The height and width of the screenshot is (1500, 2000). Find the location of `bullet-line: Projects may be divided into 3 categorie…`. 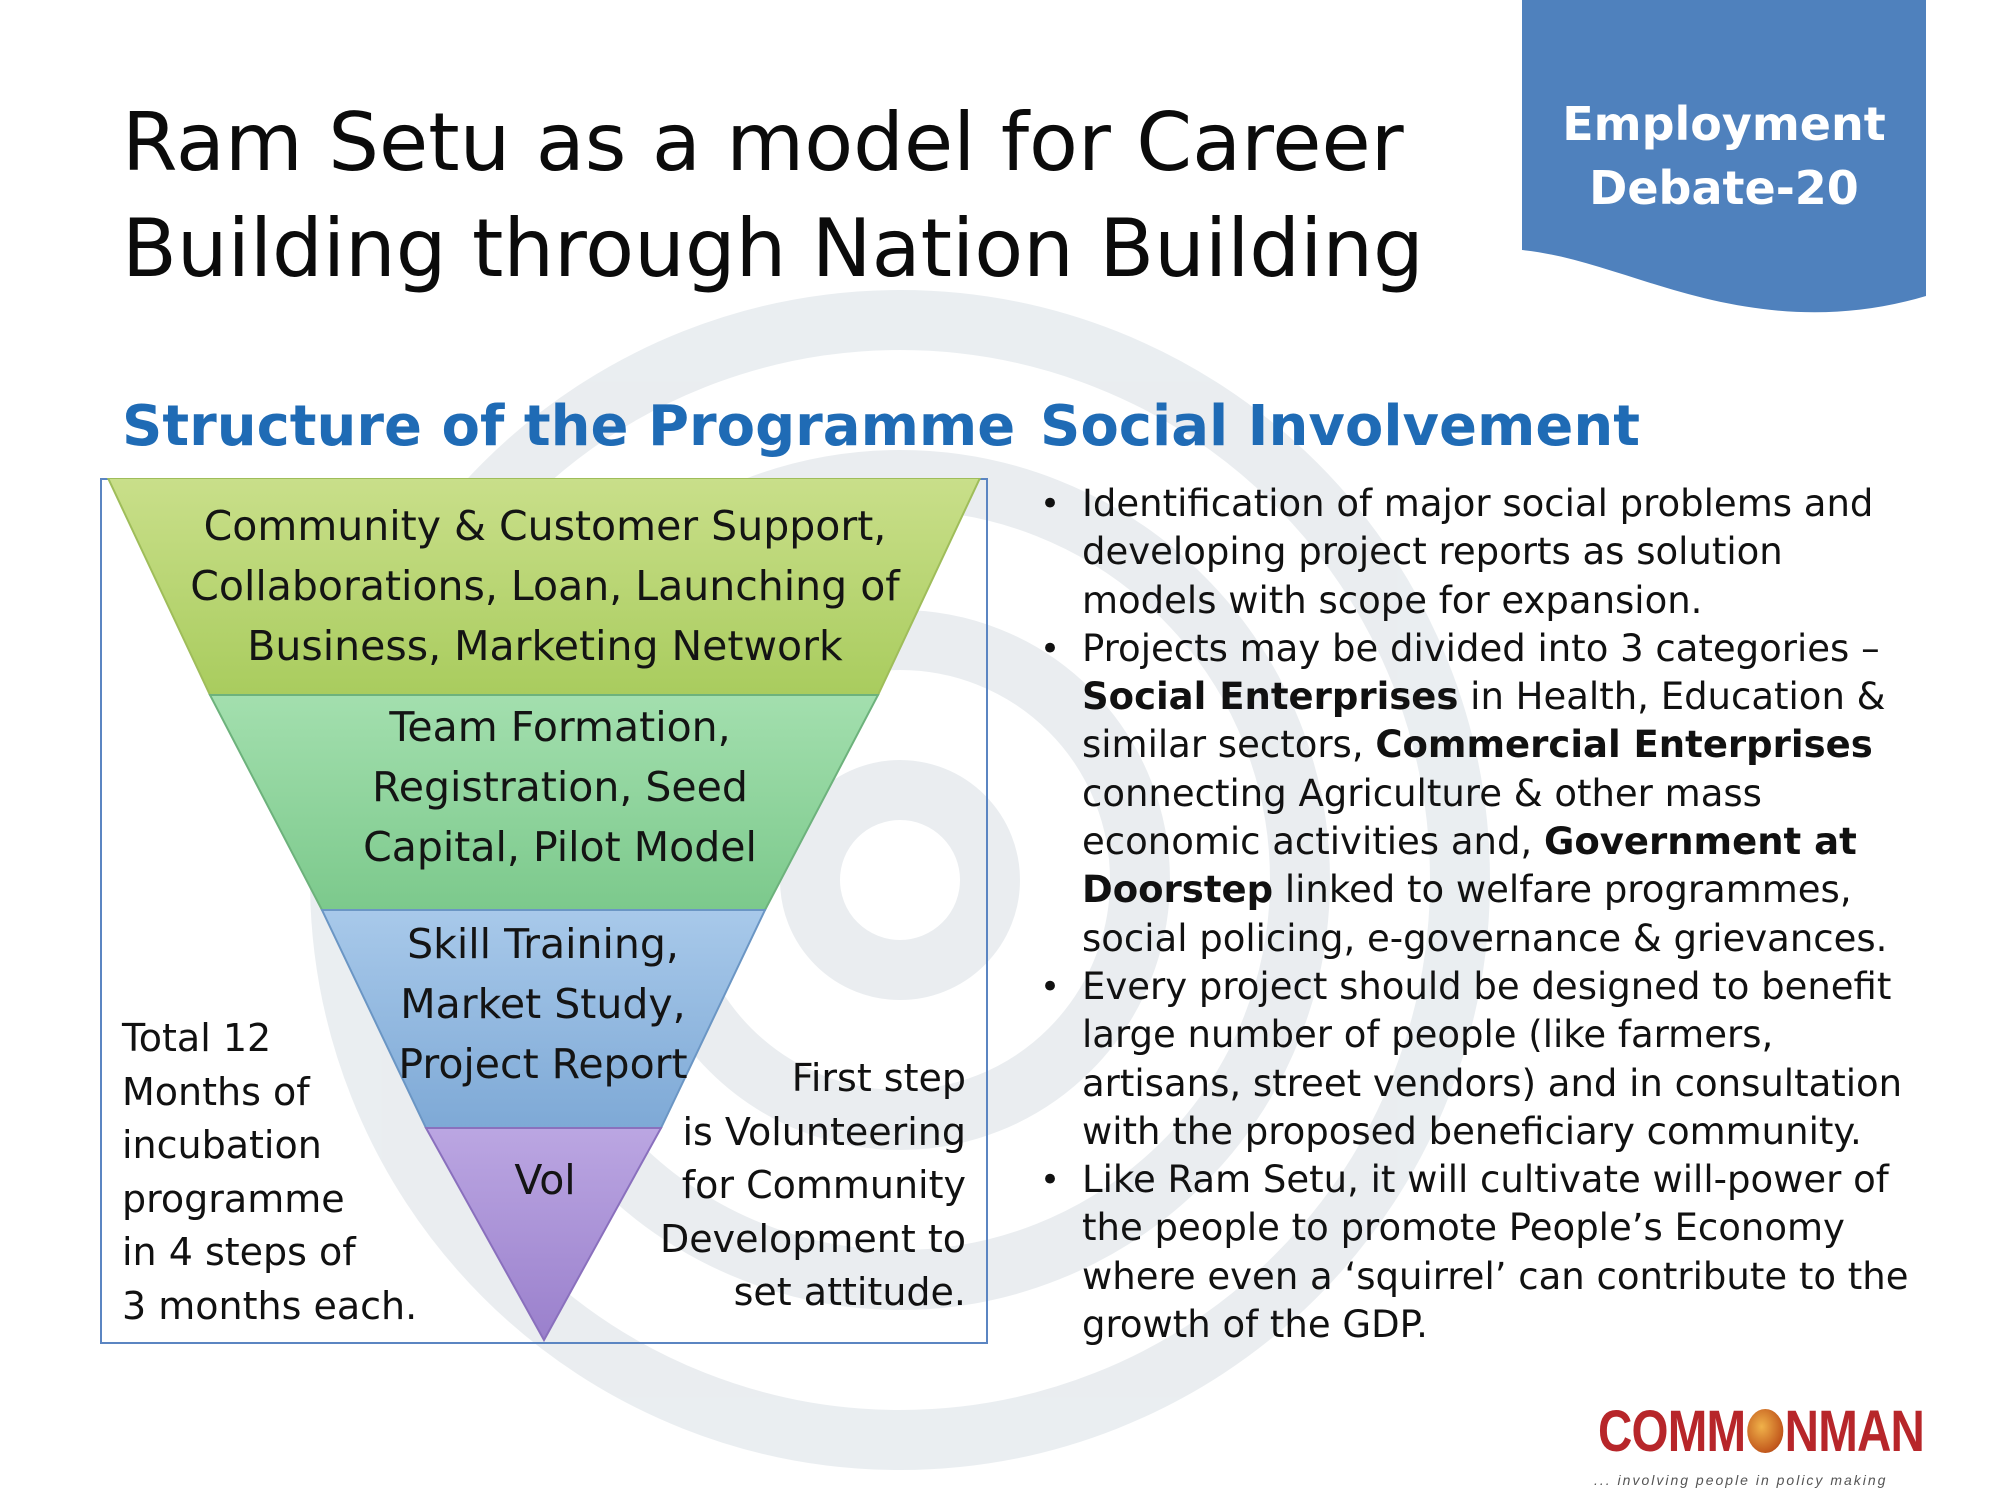

bullet-line: Projects may be divided into 3 categorie… is located at coordinates (1516, 649).